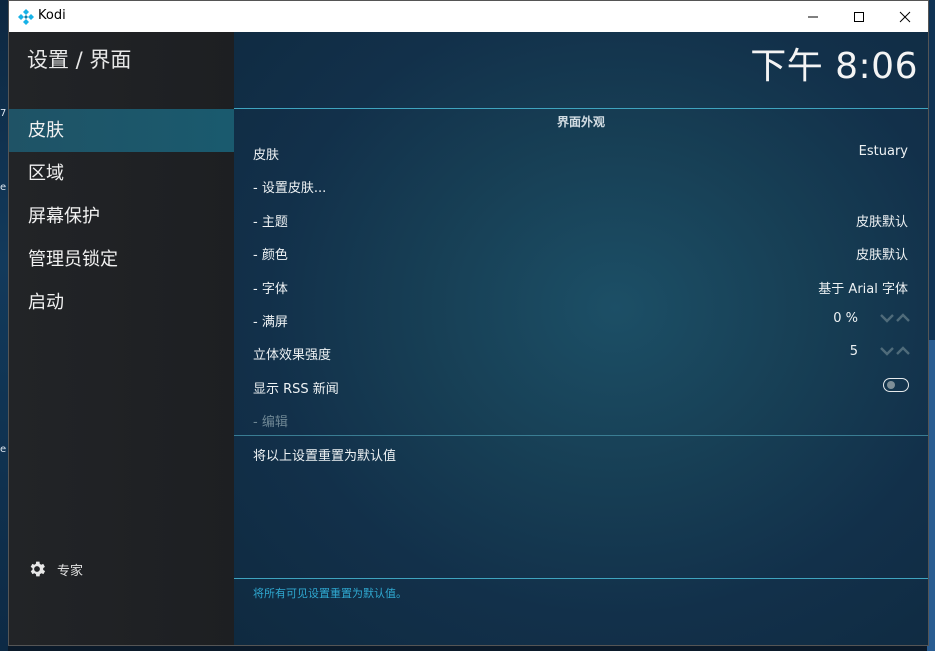  What do you see at coordinates (270, 256) in the screenshot?
I see `setting-label: - 颜色` at bounding box center [270, 256].